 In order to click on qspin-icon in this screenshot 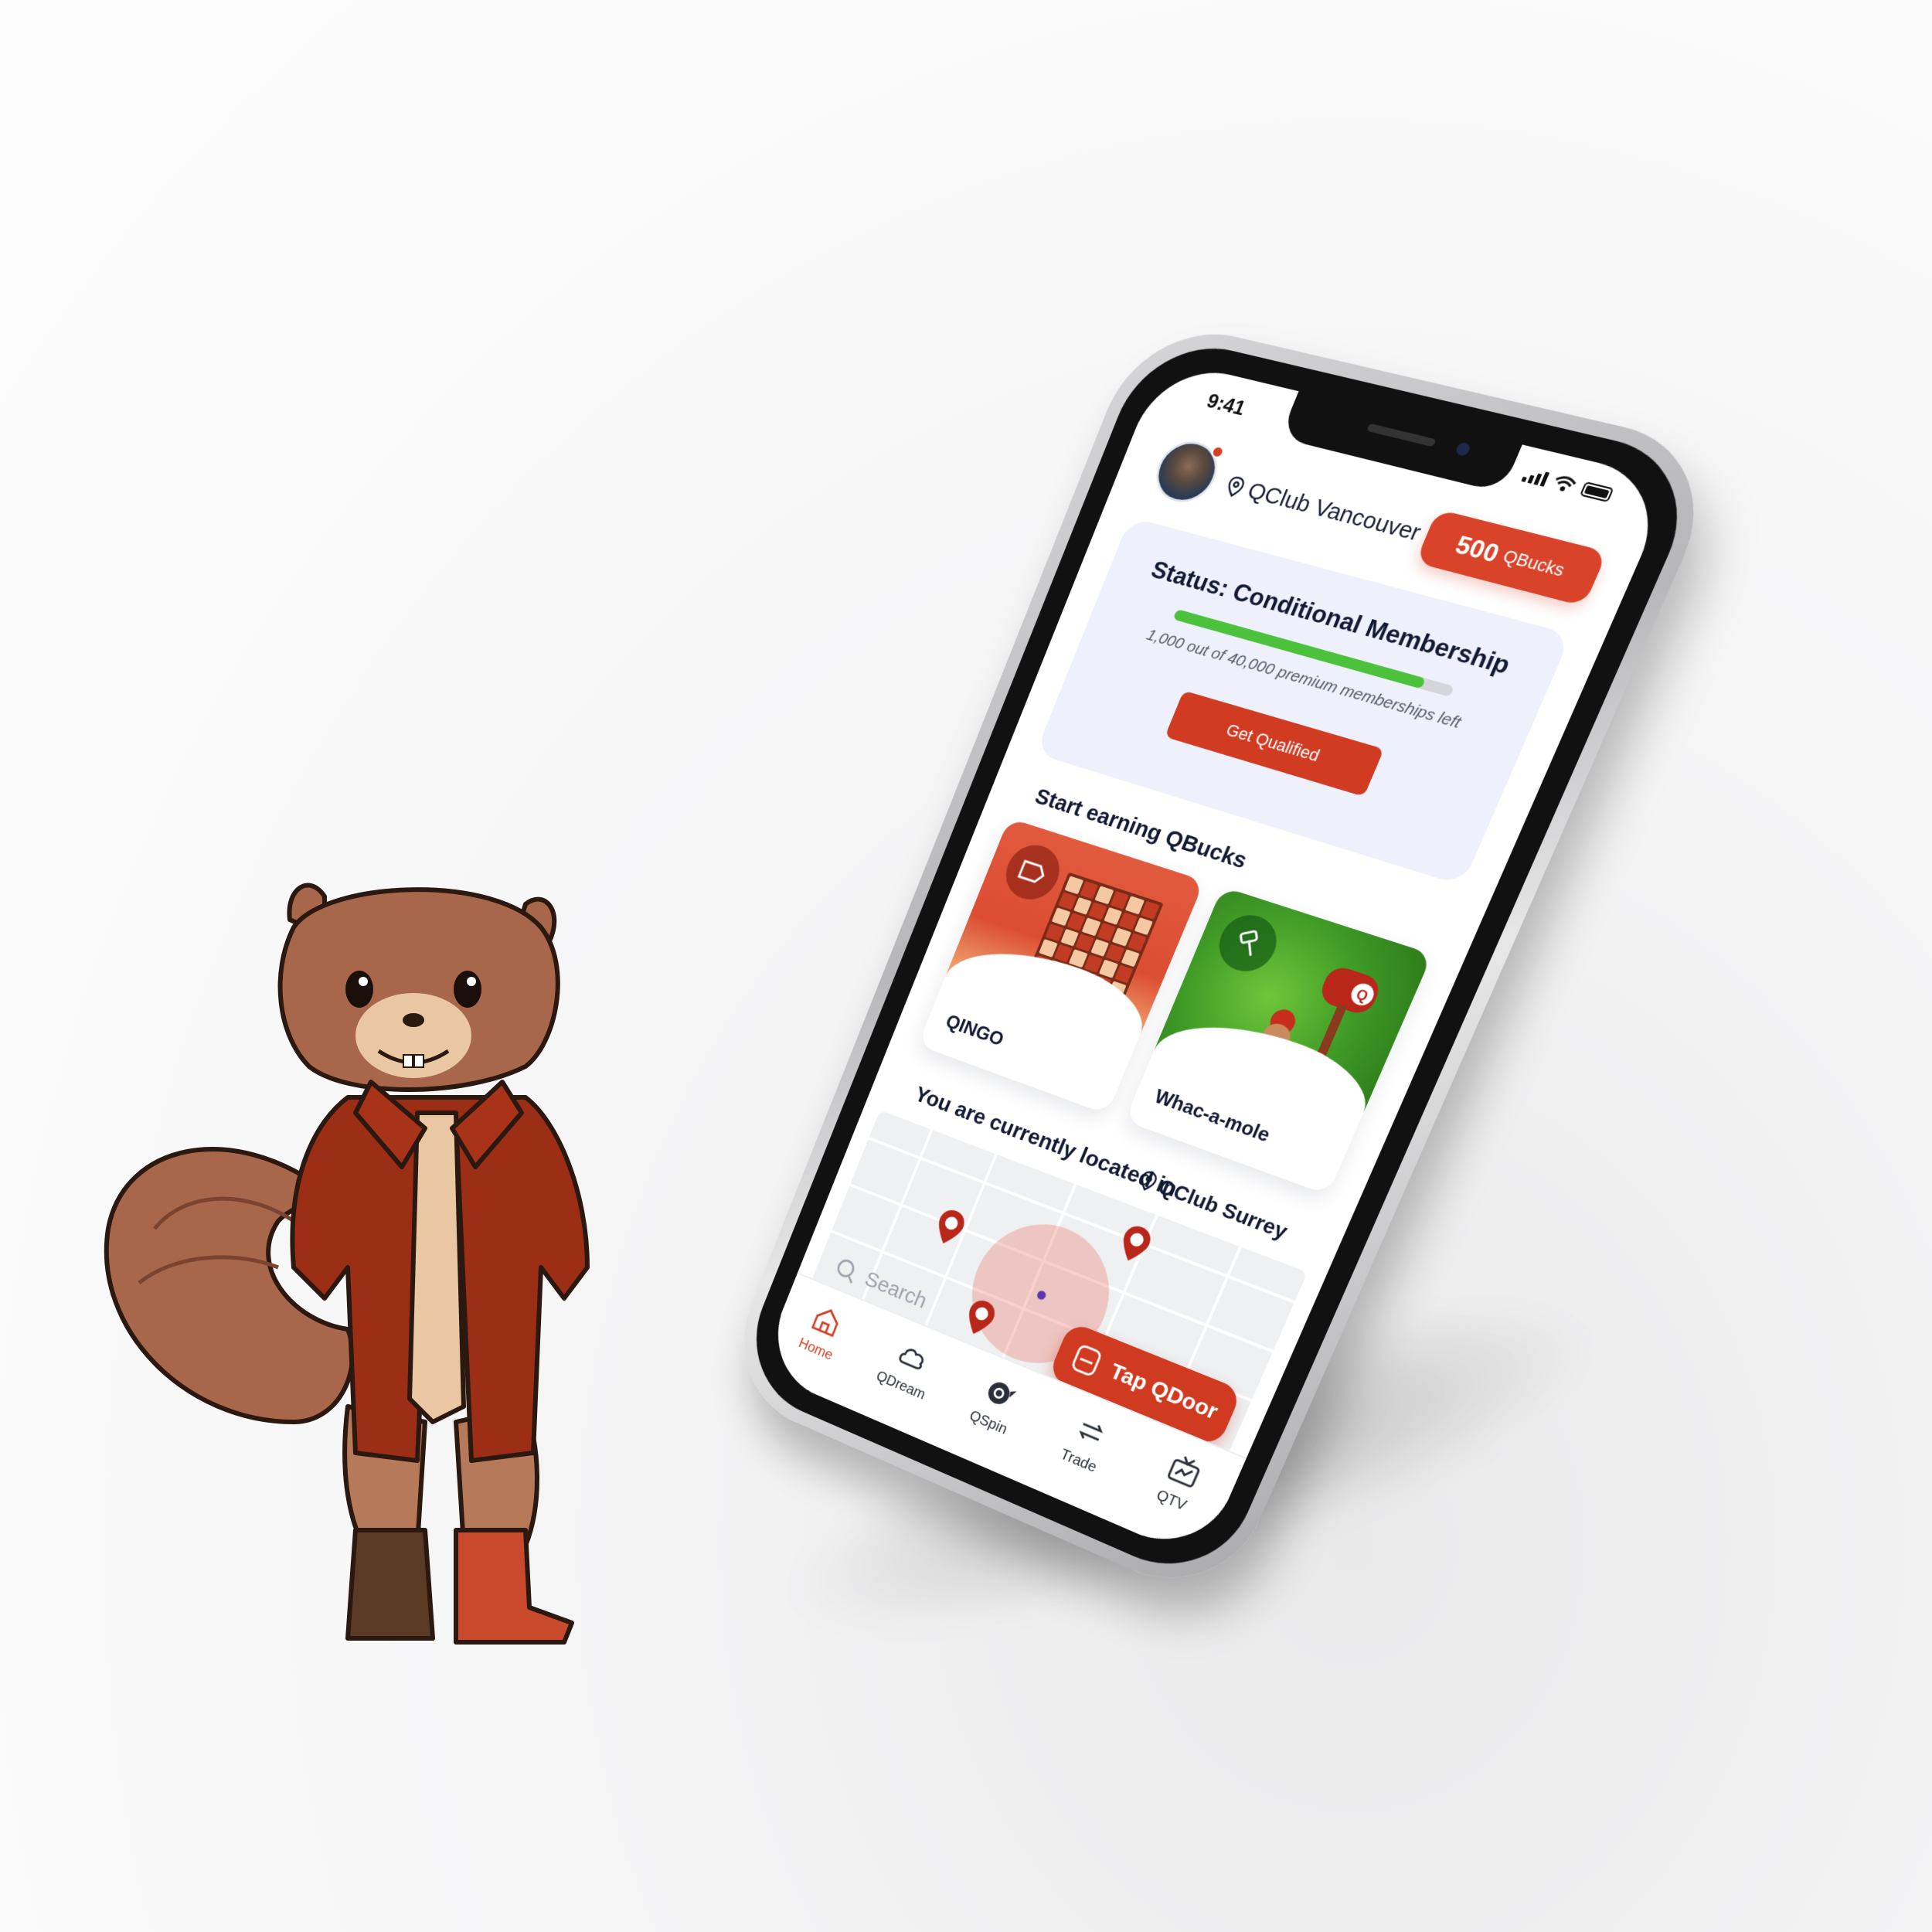, I will do `click(1000, 1394)`.